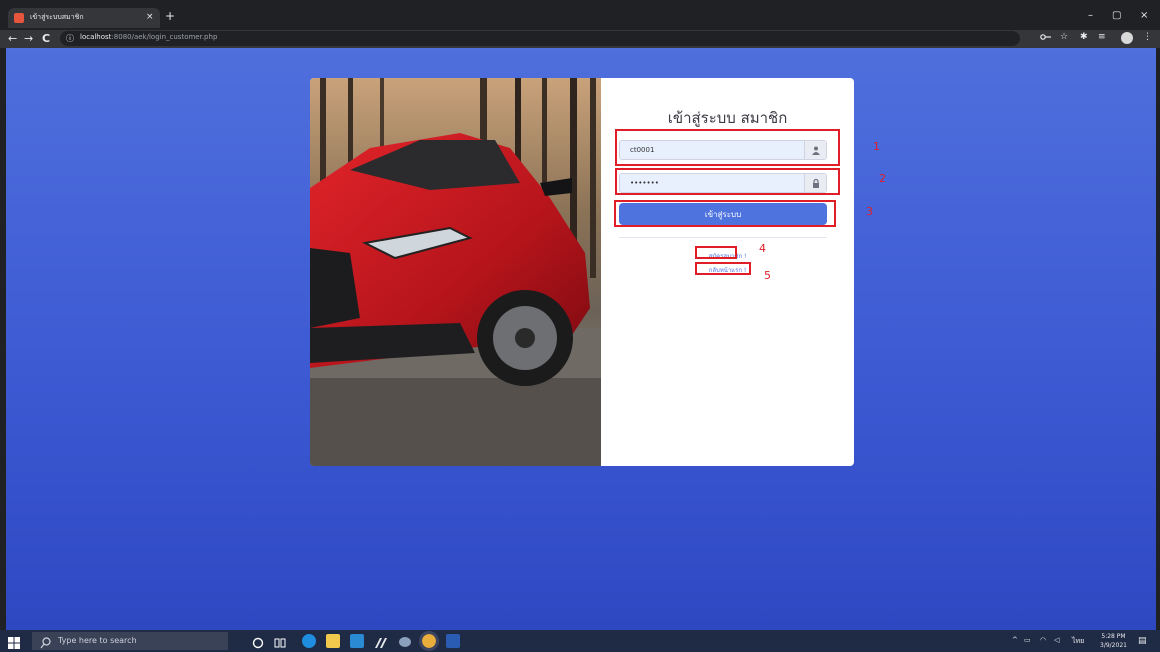 This screenshot has width=1160, height=652. What do you see at coordinates (15, 641) in the screenshot?
I see `windows-start-icon` at bounding box center [15, 641].